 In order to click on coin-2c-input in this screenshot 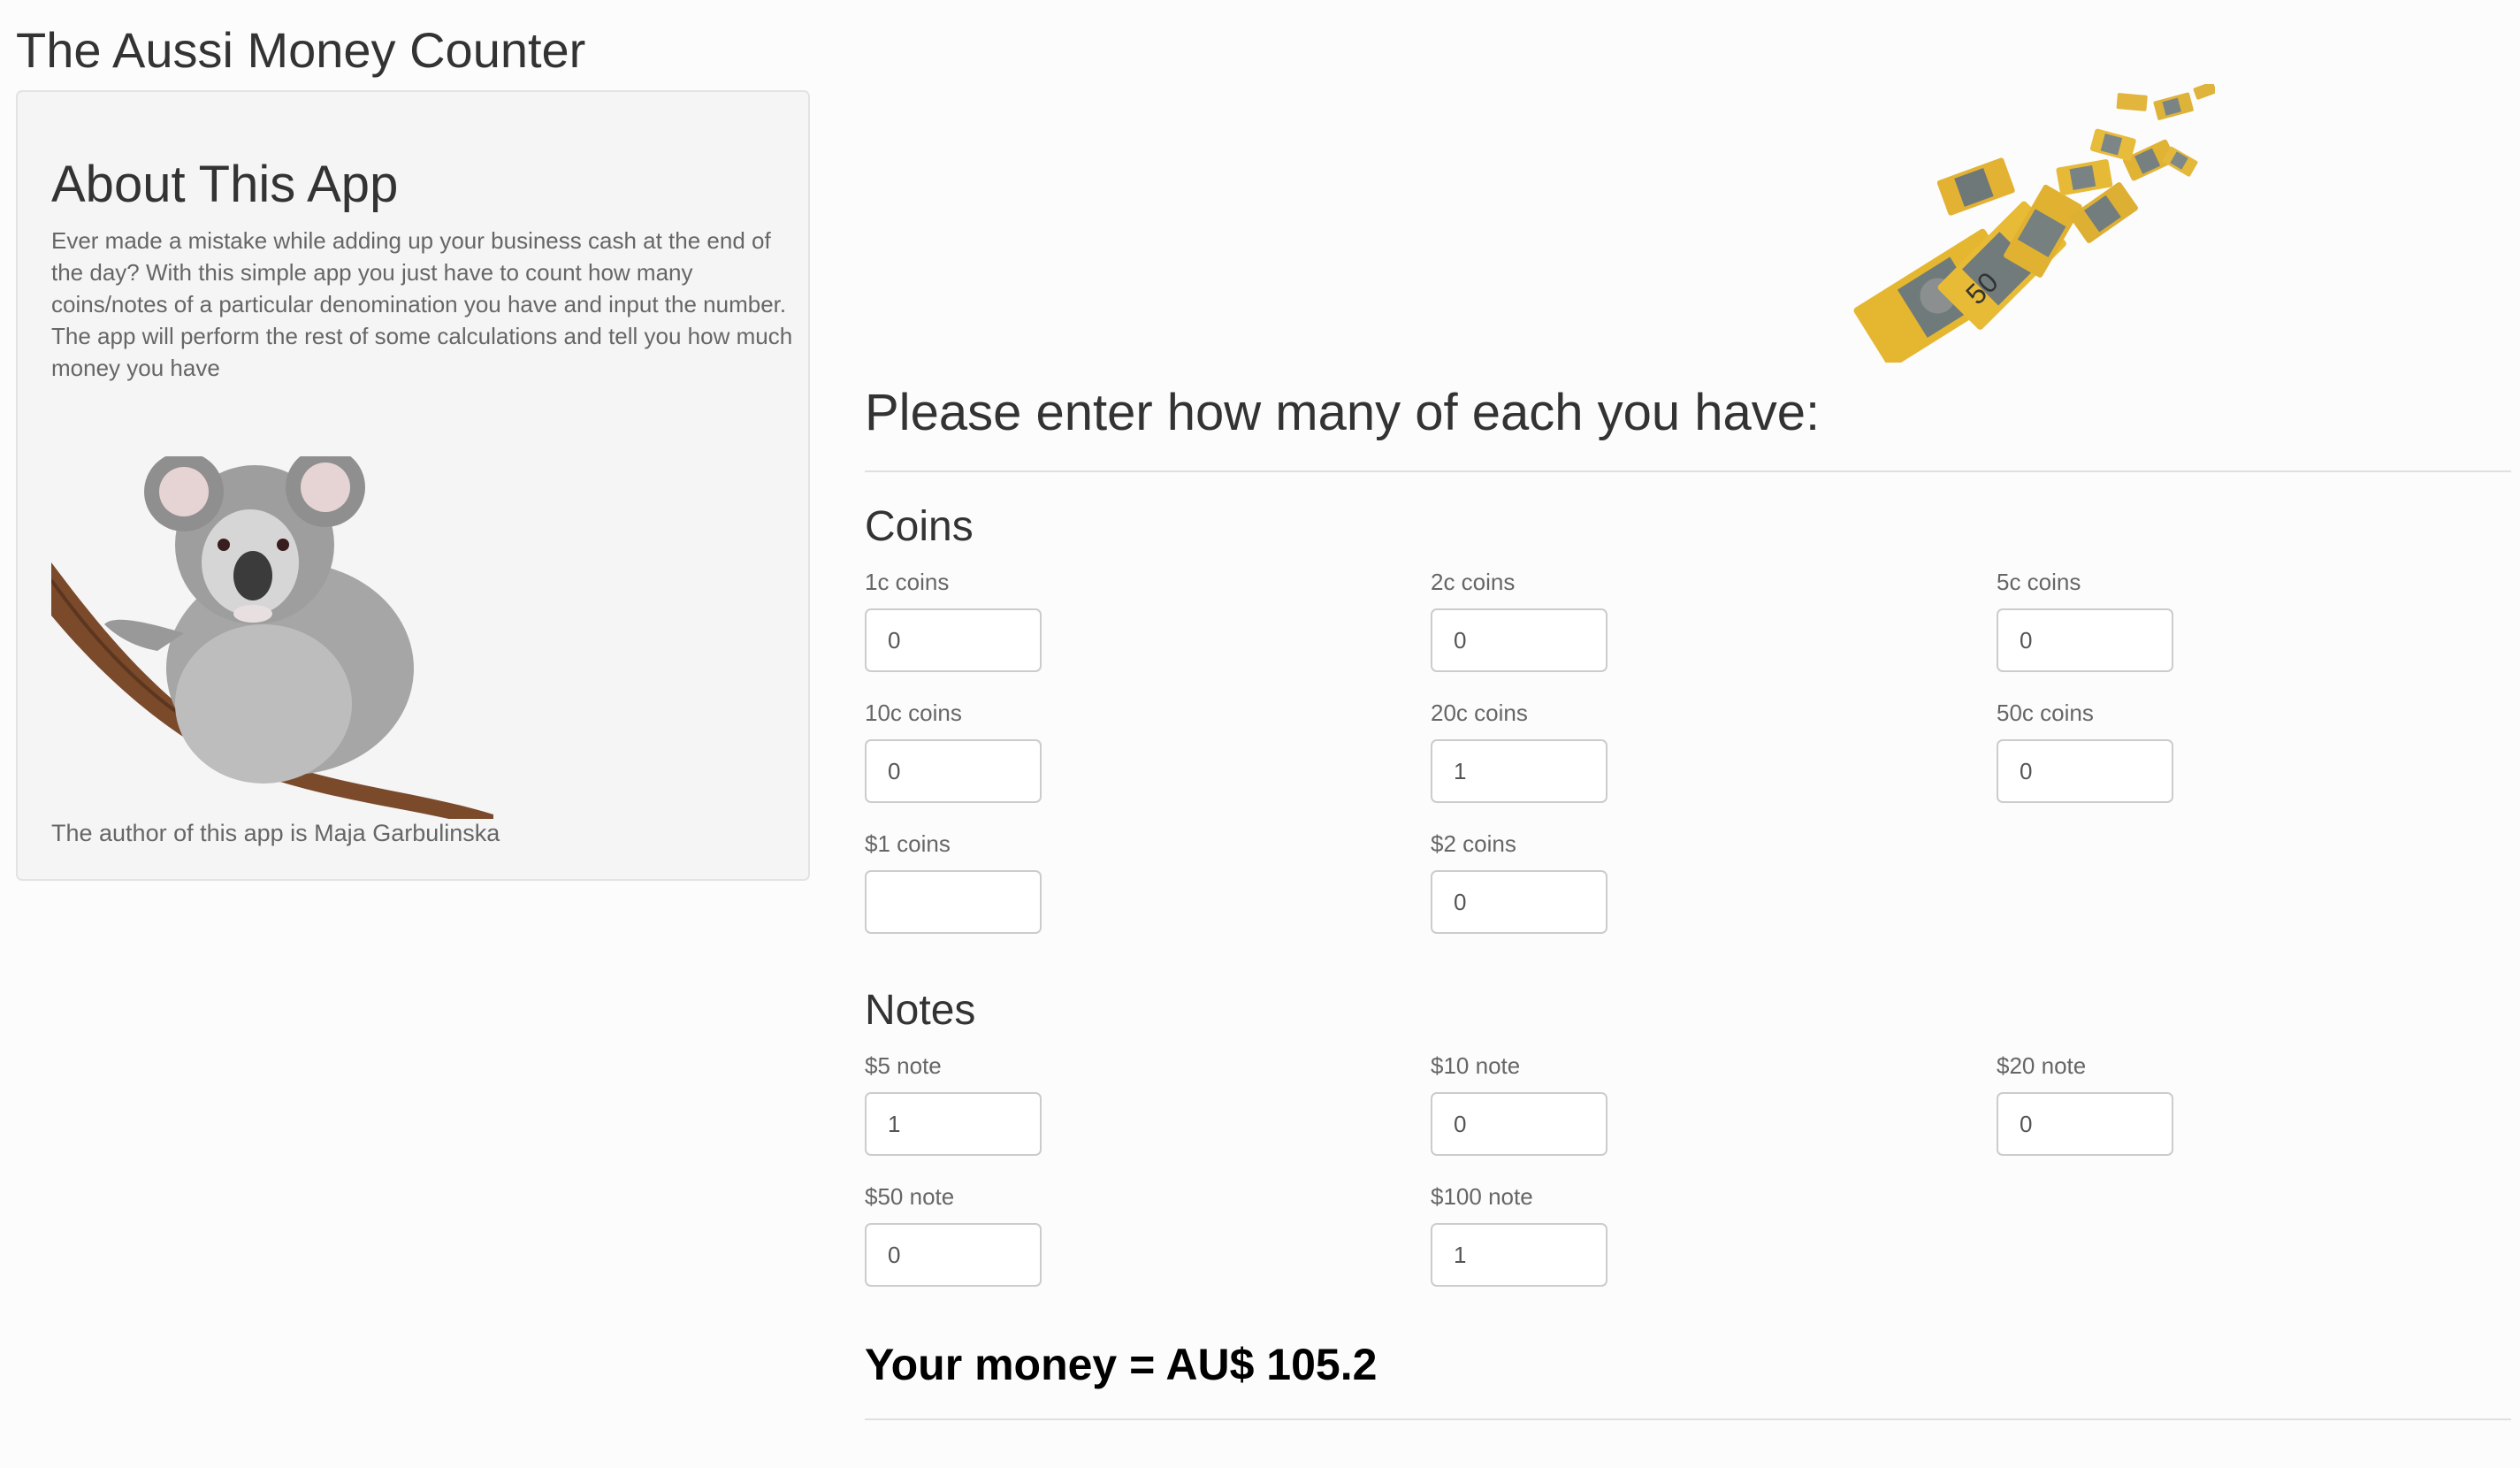, I will do `click(1519, 640)`.